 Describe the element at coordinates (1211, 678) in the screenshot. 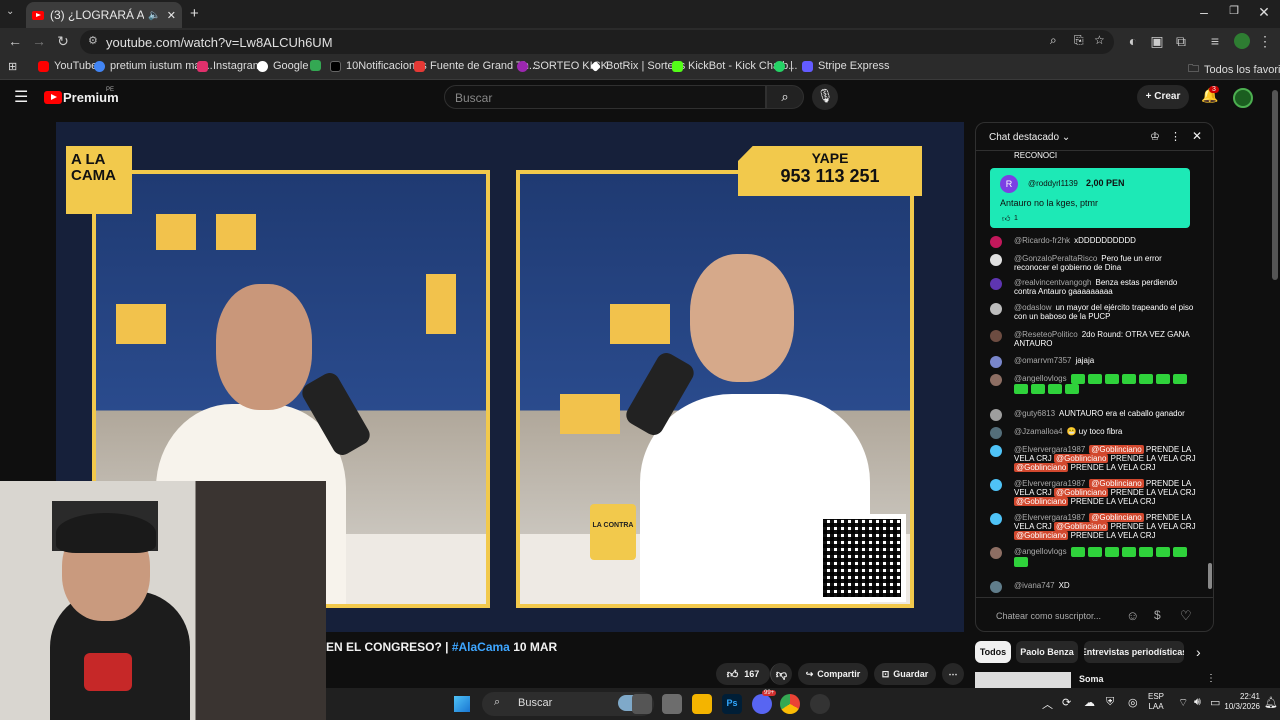

I see `related-menu-icon: ⋮` at that location.